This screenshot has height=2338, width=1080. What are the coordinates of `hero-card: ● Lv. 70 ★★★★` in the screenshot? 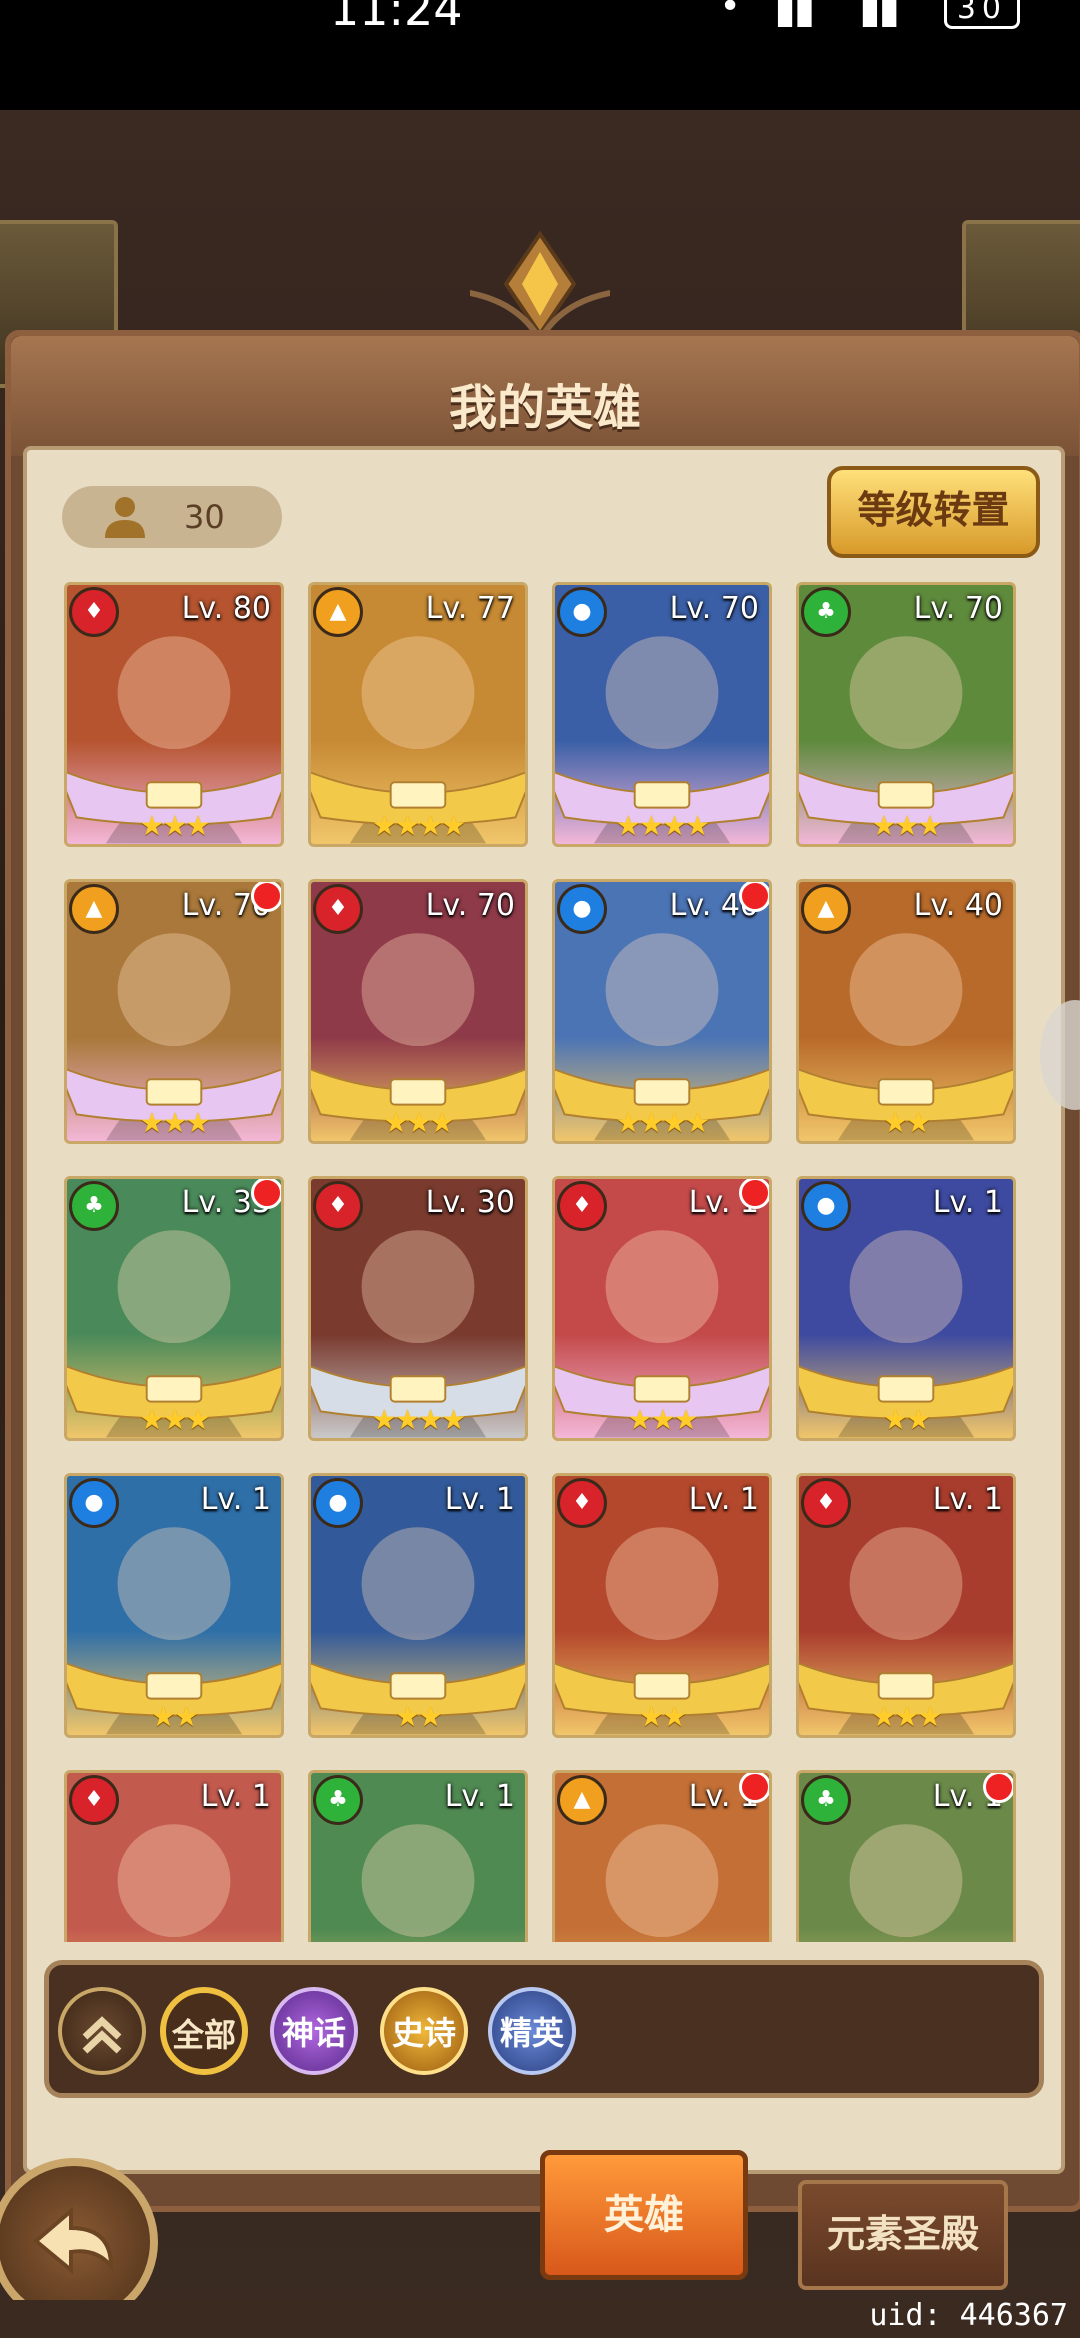 It's located at (662, 714).